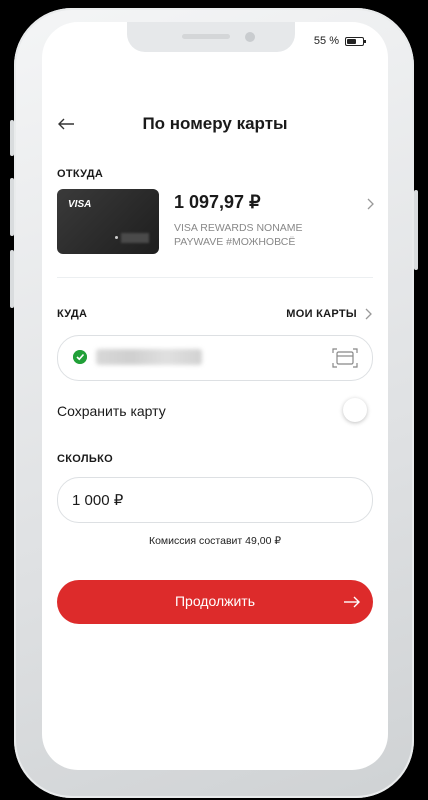  I want to click on card-number-value-hidden, so click(149, 357).